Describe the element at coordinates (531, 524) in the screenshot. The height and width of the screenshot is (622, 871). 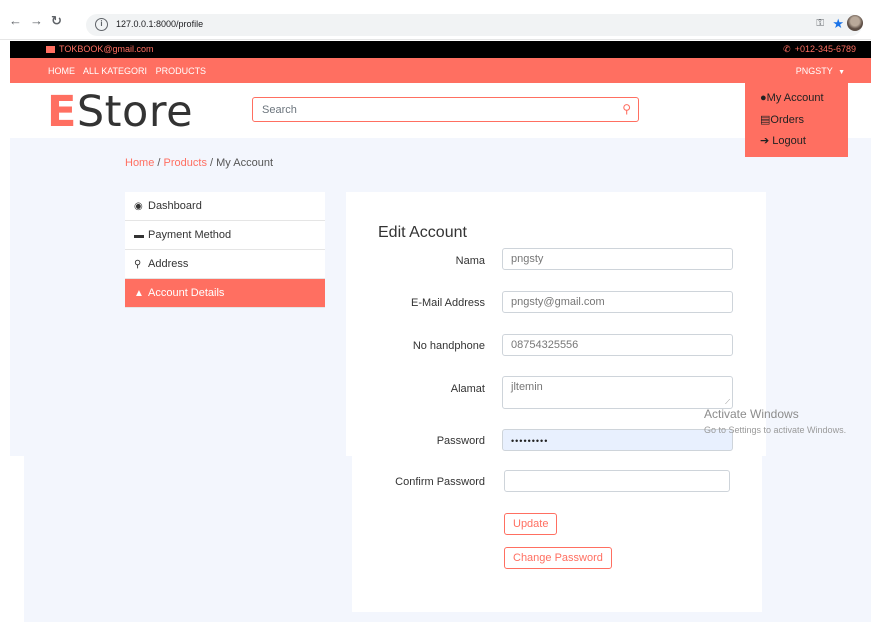
I see `update-button: Update` at that location.